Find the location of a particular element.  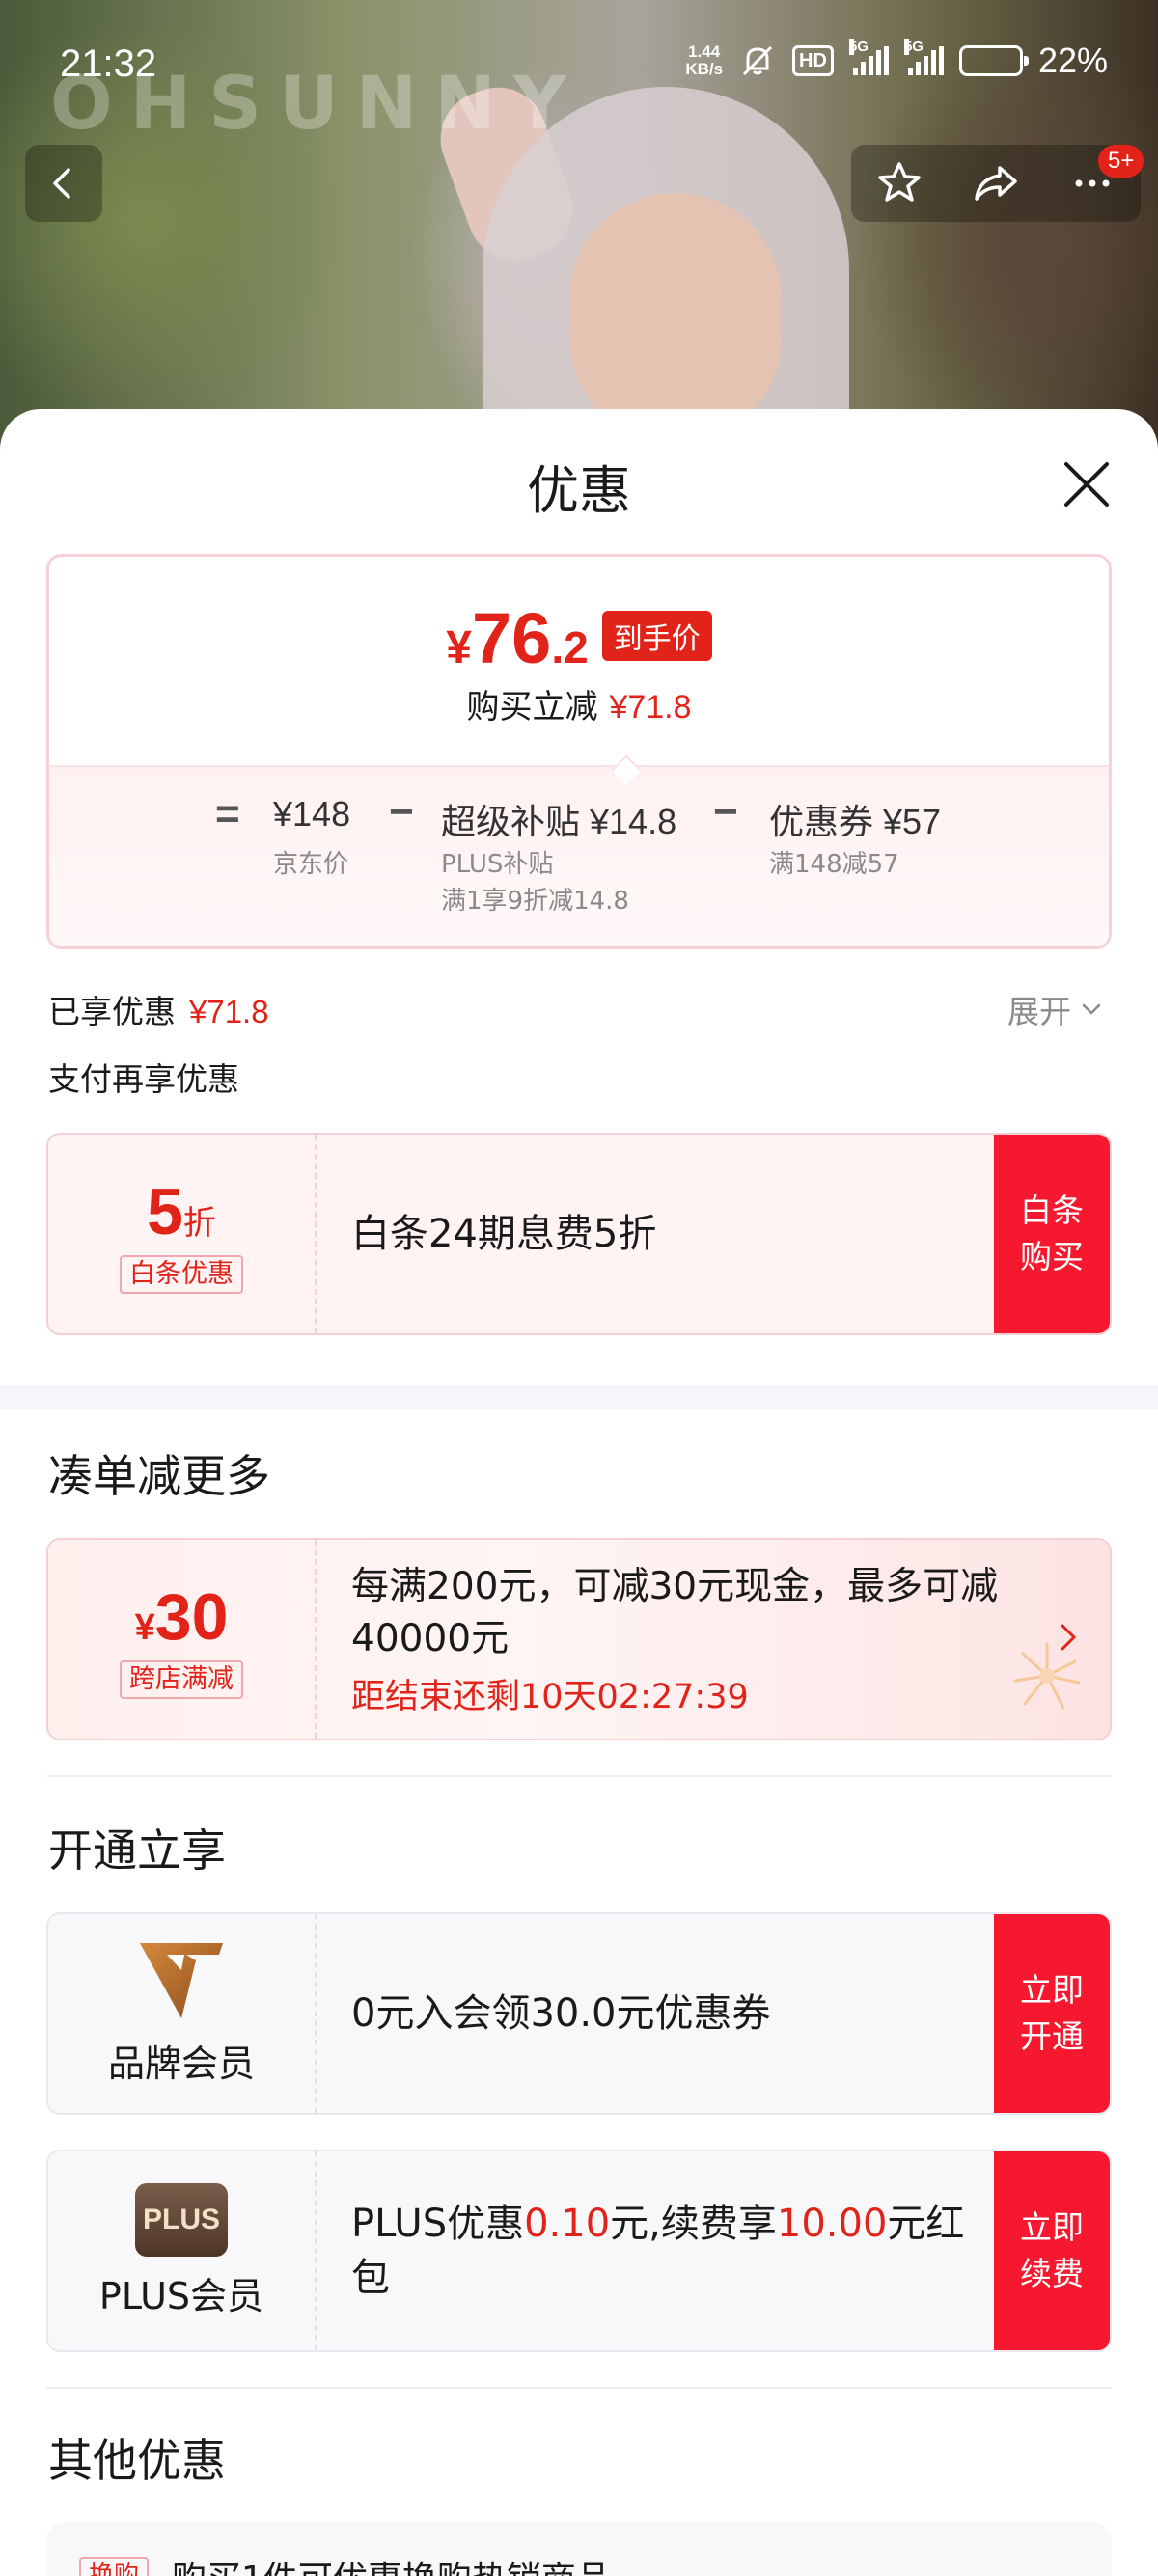

cross-store-coupon-left: ¥ 30 跨店满减 is located at coordinates (182, 1640).